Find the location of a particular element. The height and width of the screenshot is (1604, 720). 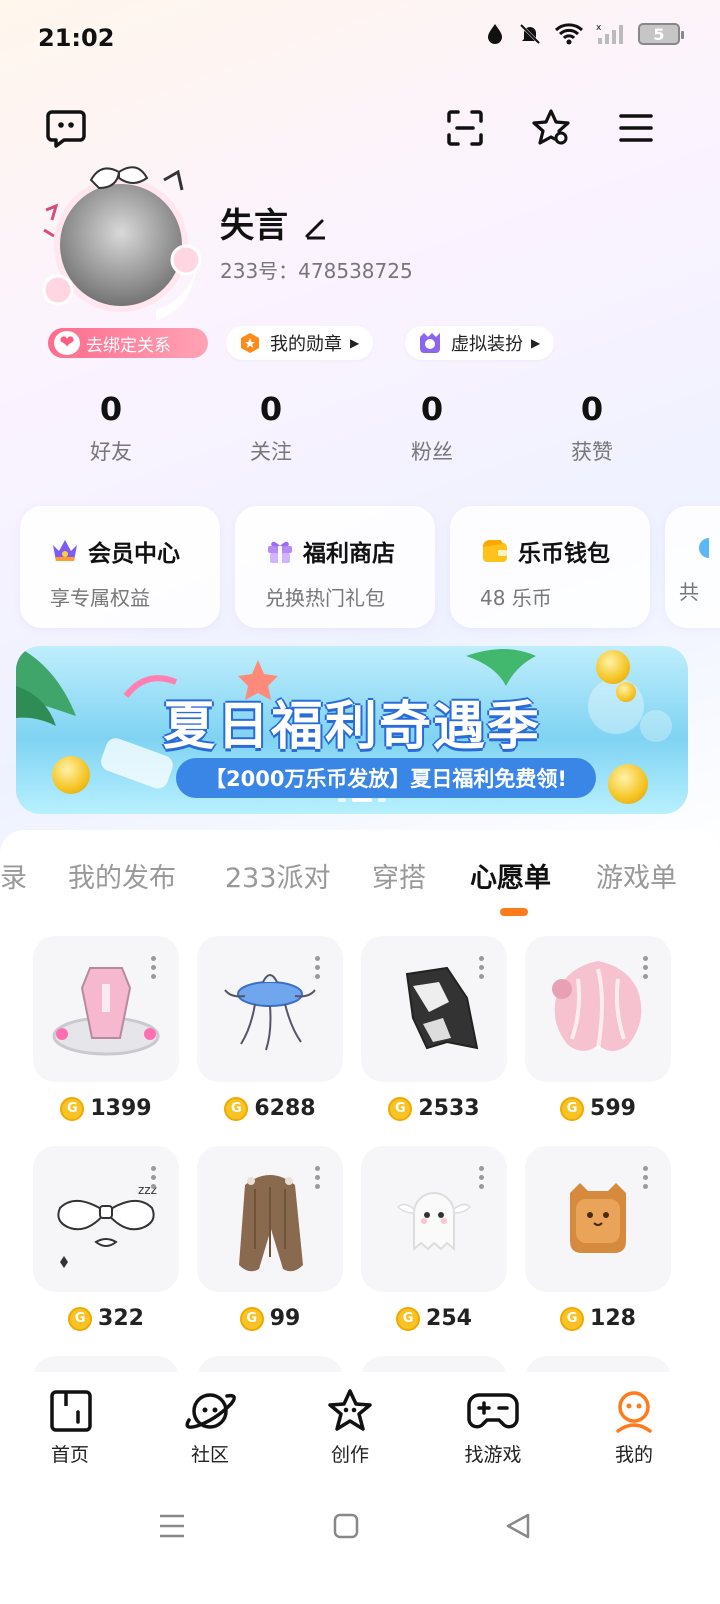

coin-wallet-card: 乐币钱包 48 乐币 is located at coordinates (550, 567).